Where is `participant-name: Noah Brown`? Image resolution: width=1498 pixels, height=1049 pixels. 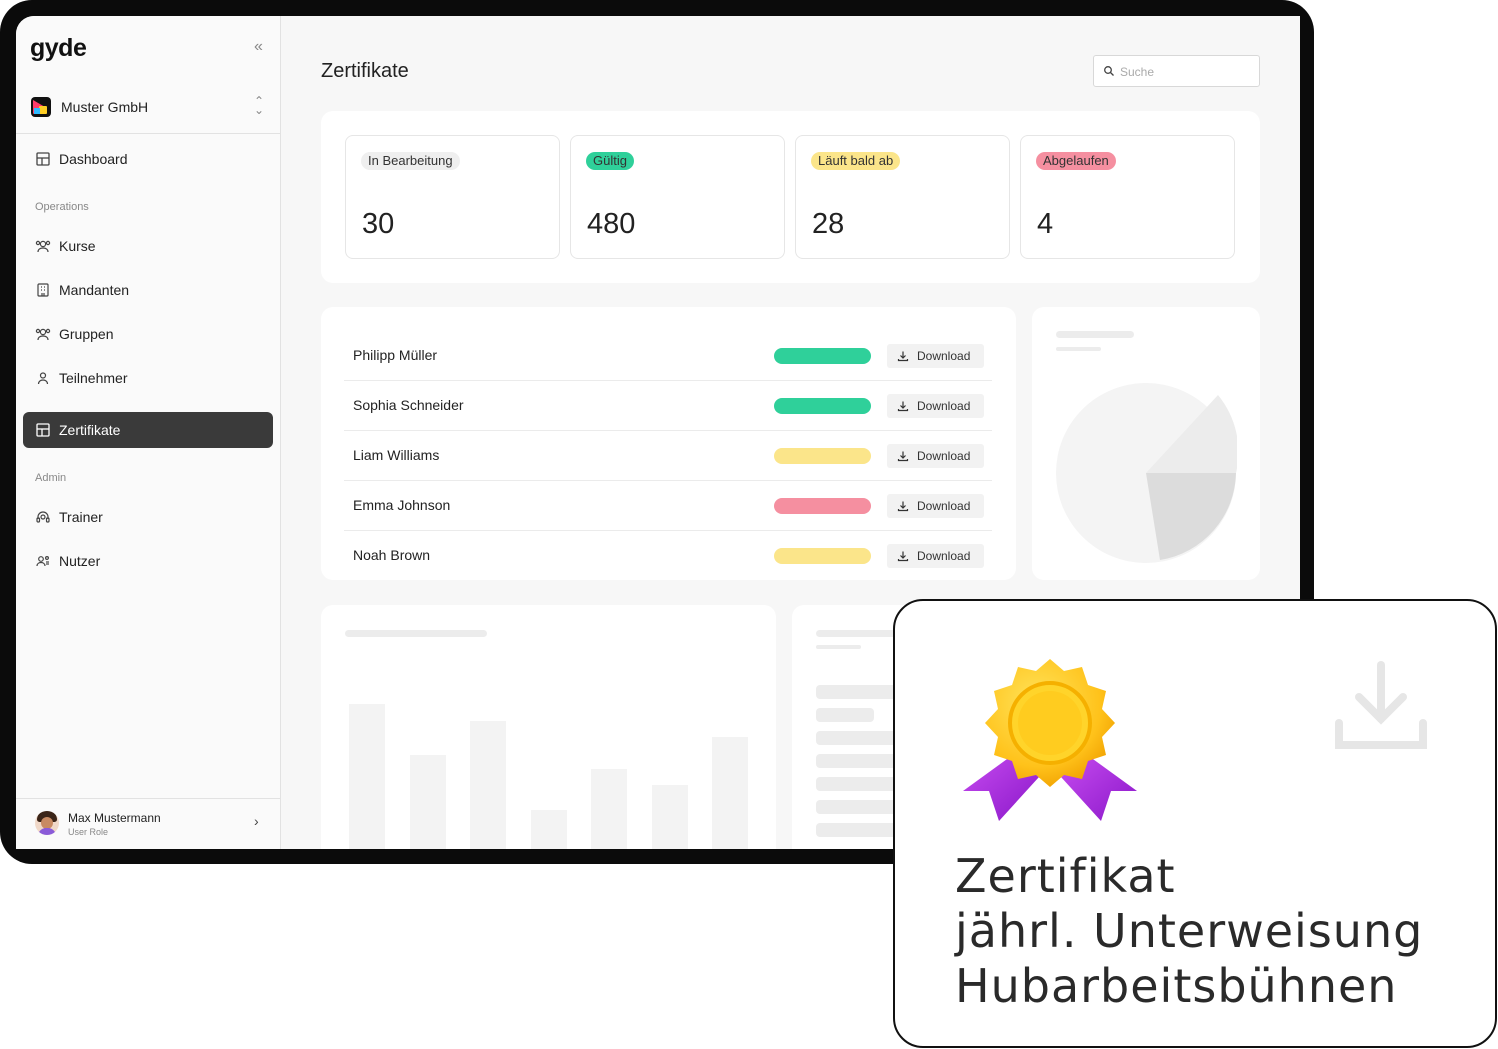
participant-name: Noah Brown is located at coordinates (392, 555).